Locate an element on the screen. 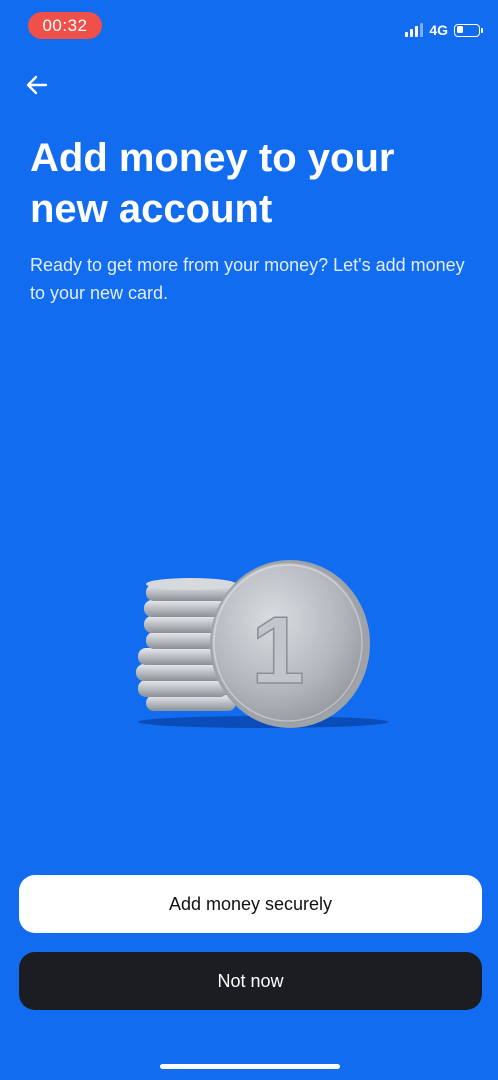 This screenshot has width=498, height=1080. not-now-button-label: Not now is located at coordinates (250, 980).